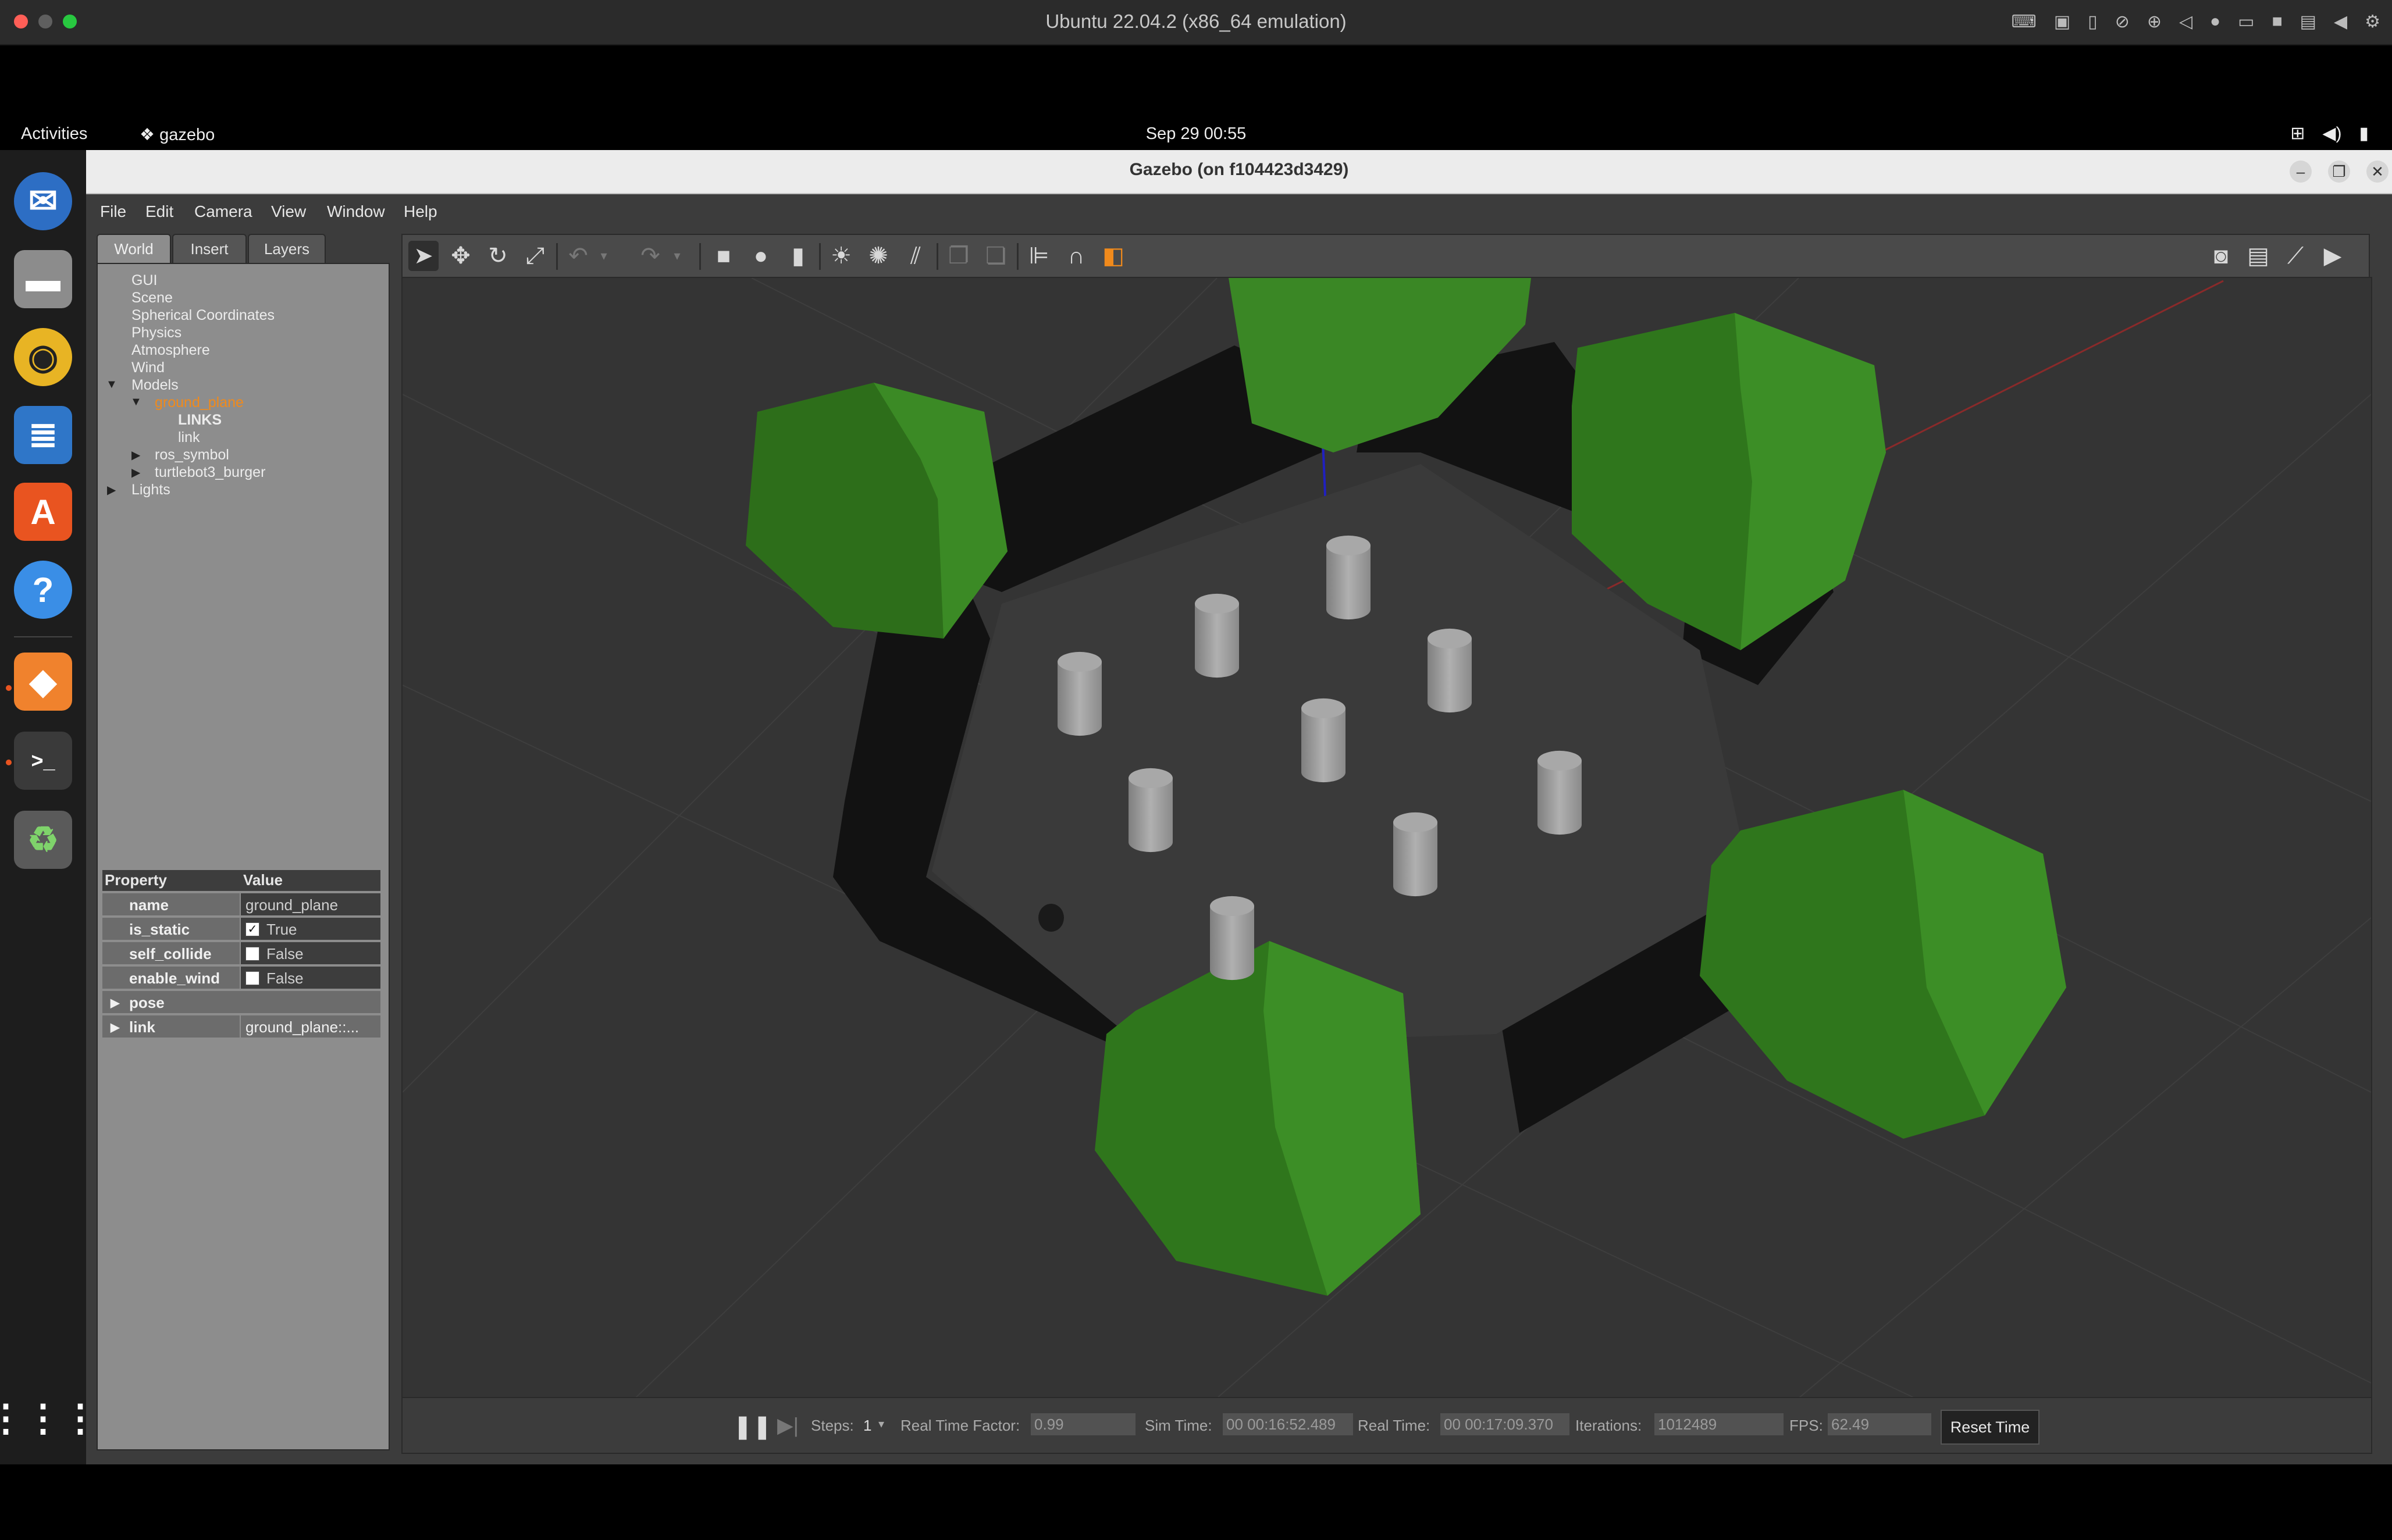 This screenshot has width=2392, height=1540. What do you see at coordinates (43, 840) in the screenshot?
I see `trash-icon: ♻` at bounding box center [43, 840].